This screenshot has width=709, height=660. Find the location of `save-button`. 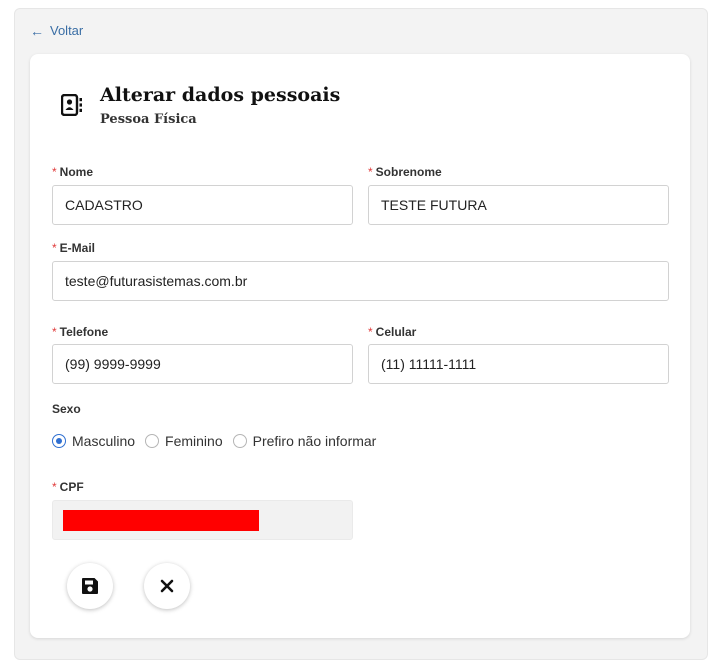

save-button is located at coordinates (90, 586).